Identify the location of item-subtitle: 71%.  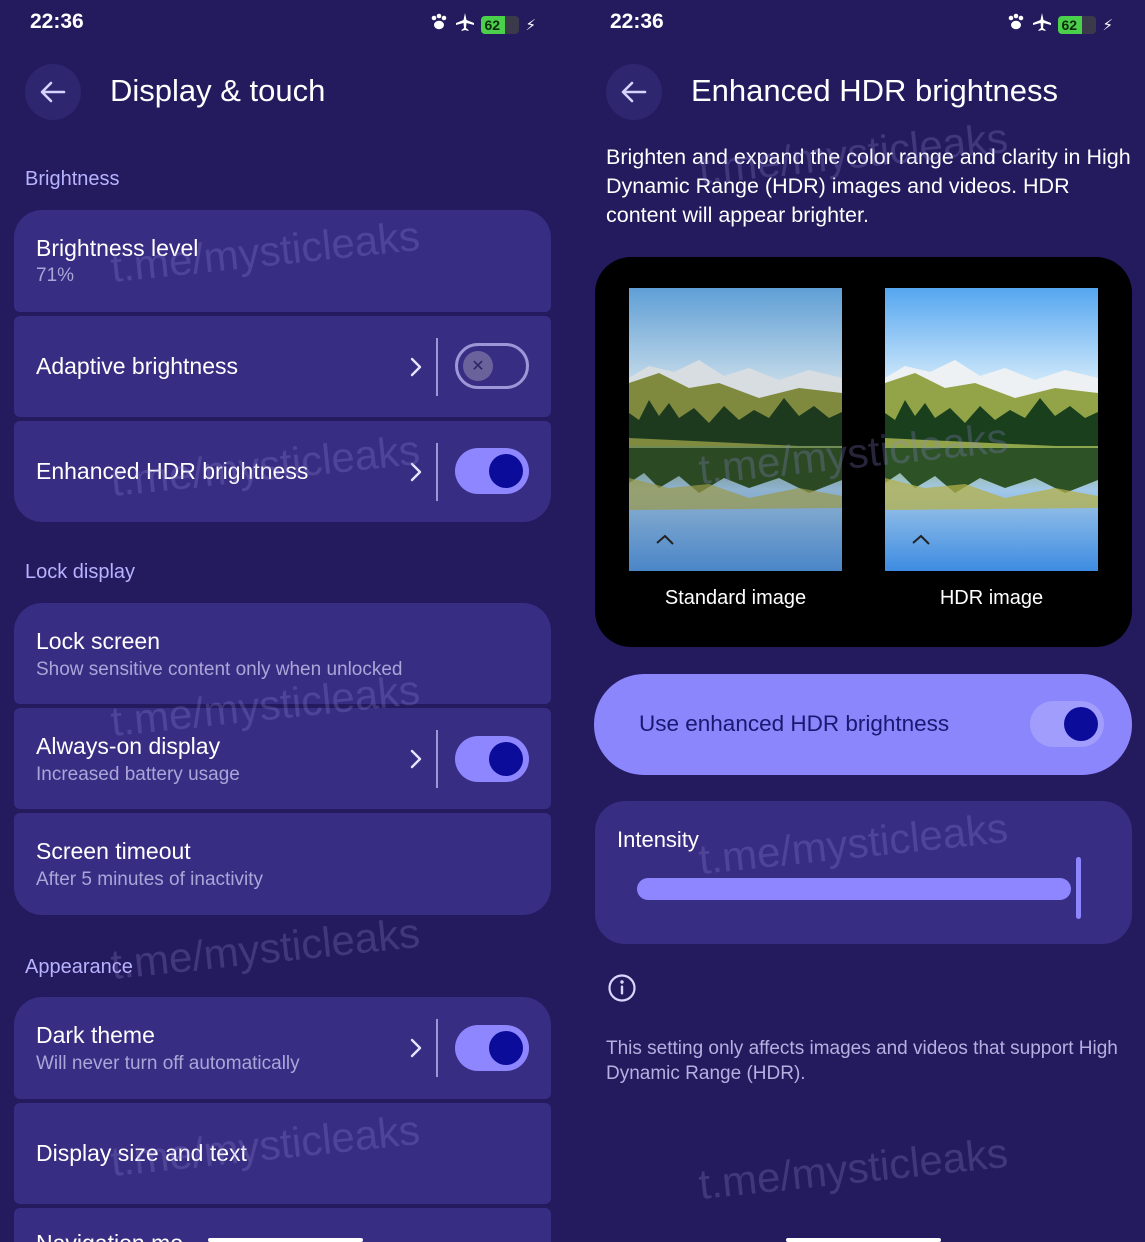
(55, 275).